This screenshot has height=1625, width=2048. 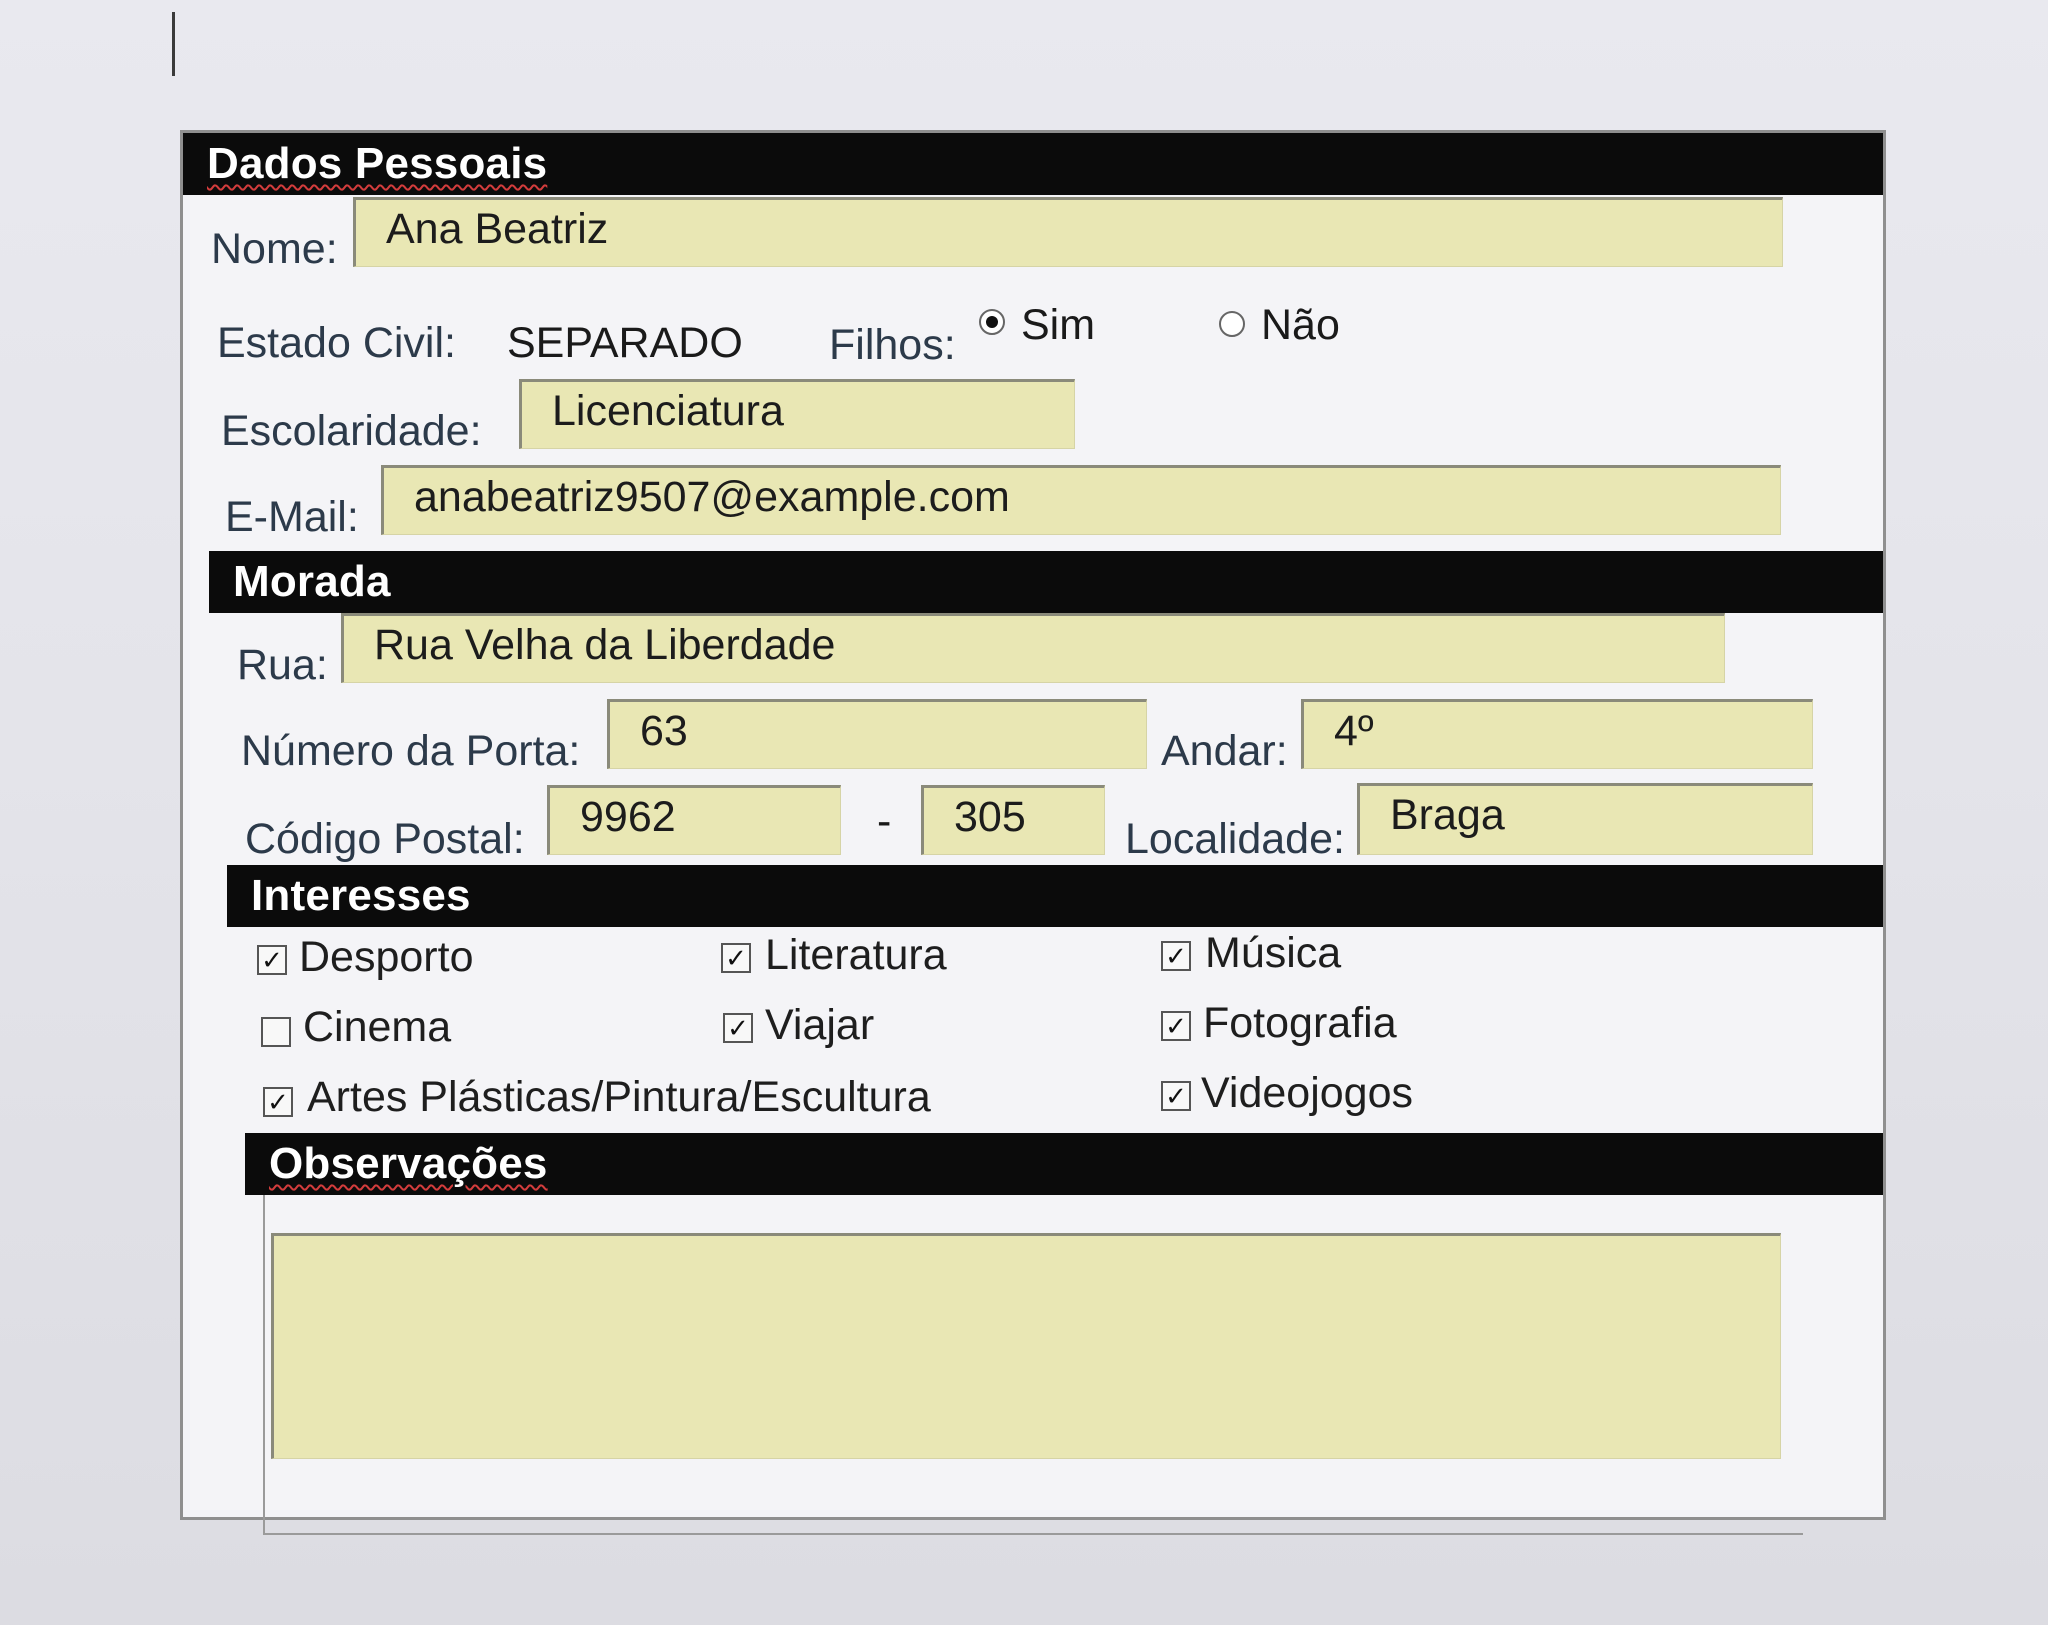 I want to click on interest-label: Artes Plásticas/Pintura/Escultura, so click(x=619, y=1097).